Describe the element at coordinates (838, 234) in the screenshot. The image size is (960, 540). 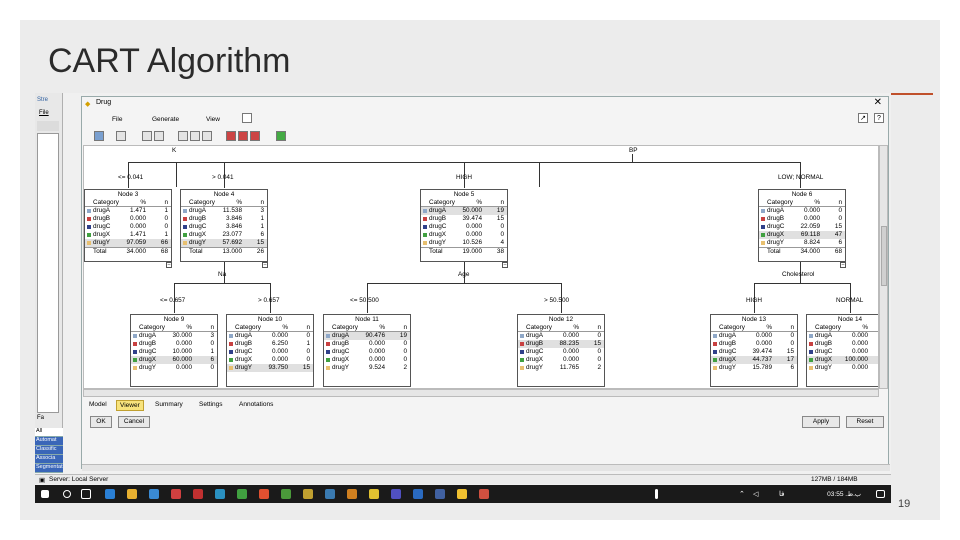
I see `node-cell: 47` at that location.